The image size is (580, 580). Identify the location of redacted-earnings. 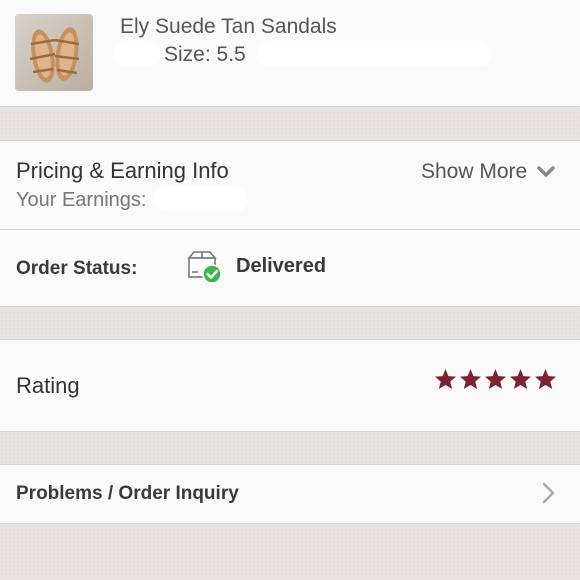
(201, 199).